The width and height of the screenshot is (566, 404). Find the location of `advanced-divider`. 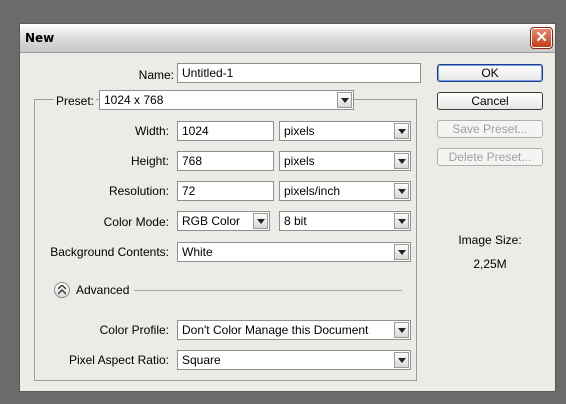

advanced-divider is located at coordinates (268, 290).